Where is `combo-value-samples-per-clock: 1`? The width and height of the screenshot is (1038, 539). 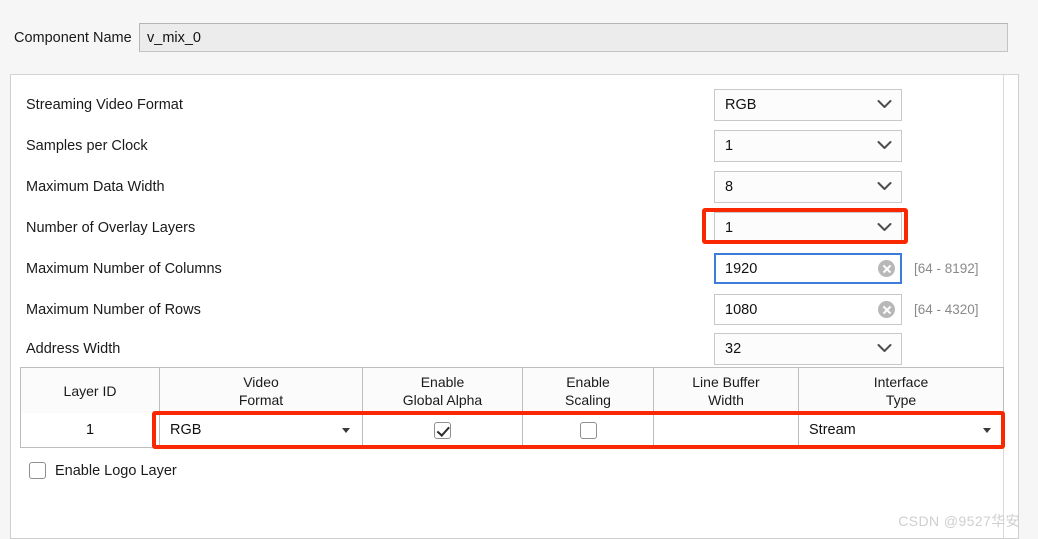
combo-value-samples-per-clock: 1 is located at coordinates (729, 146).